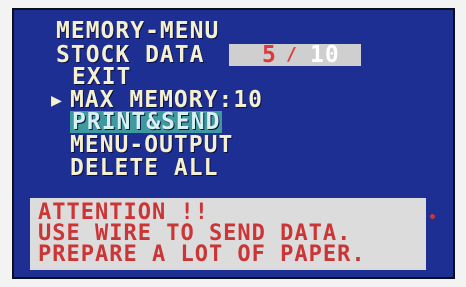 This screenshot has width=466, height=287. I want to click on attention-message-paper: PREPARE A LOT OF PAPER., so click(202, 254).